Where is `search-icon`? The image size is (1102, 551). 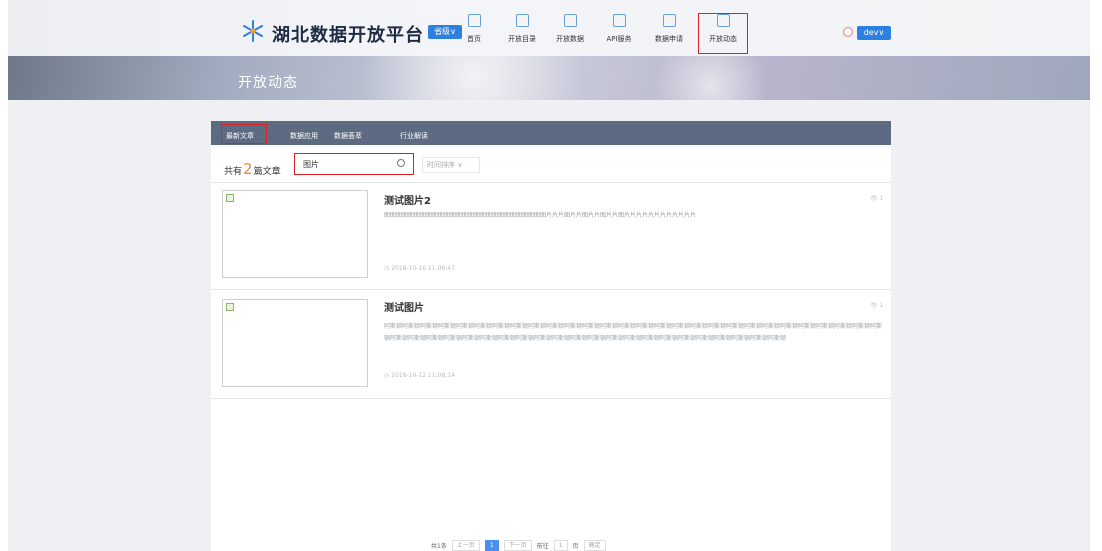 search-icon is located at coordinates (401, 163).